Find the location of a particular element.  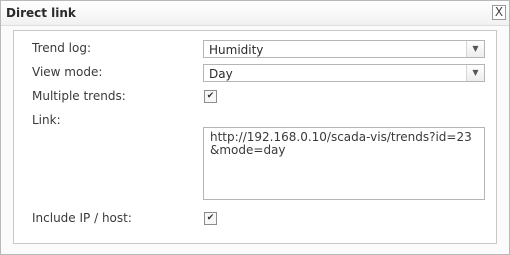

multiple-trends-checkbox: ✔ is located at coordinates (210, 96).